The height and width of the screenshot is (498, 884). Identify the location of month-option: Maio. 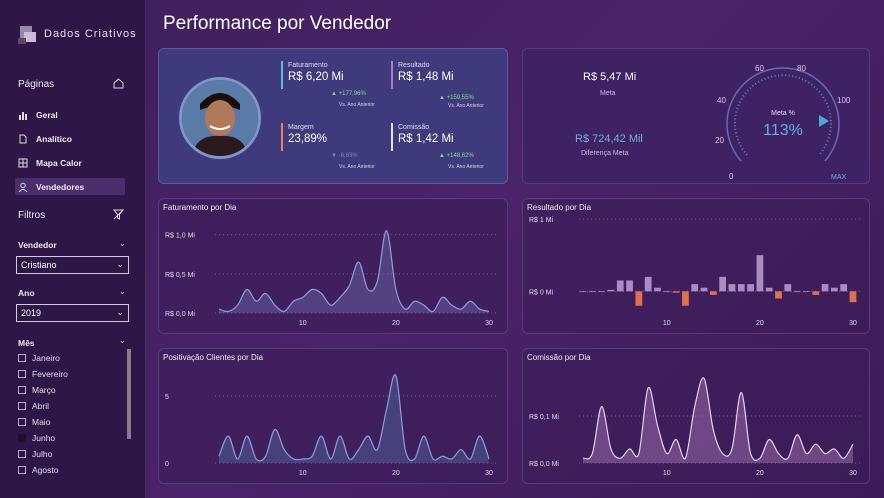
(34, 422).